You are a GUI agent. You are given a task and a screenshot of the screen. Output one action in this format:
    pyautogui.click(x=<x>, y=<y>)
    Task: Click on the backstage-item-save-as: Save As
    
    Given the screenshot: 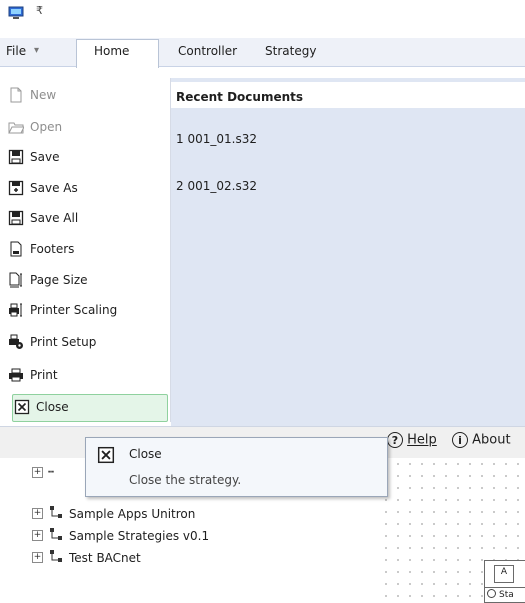 What is the action you would take?
    pyautogui.click(x=85, y=188)
    